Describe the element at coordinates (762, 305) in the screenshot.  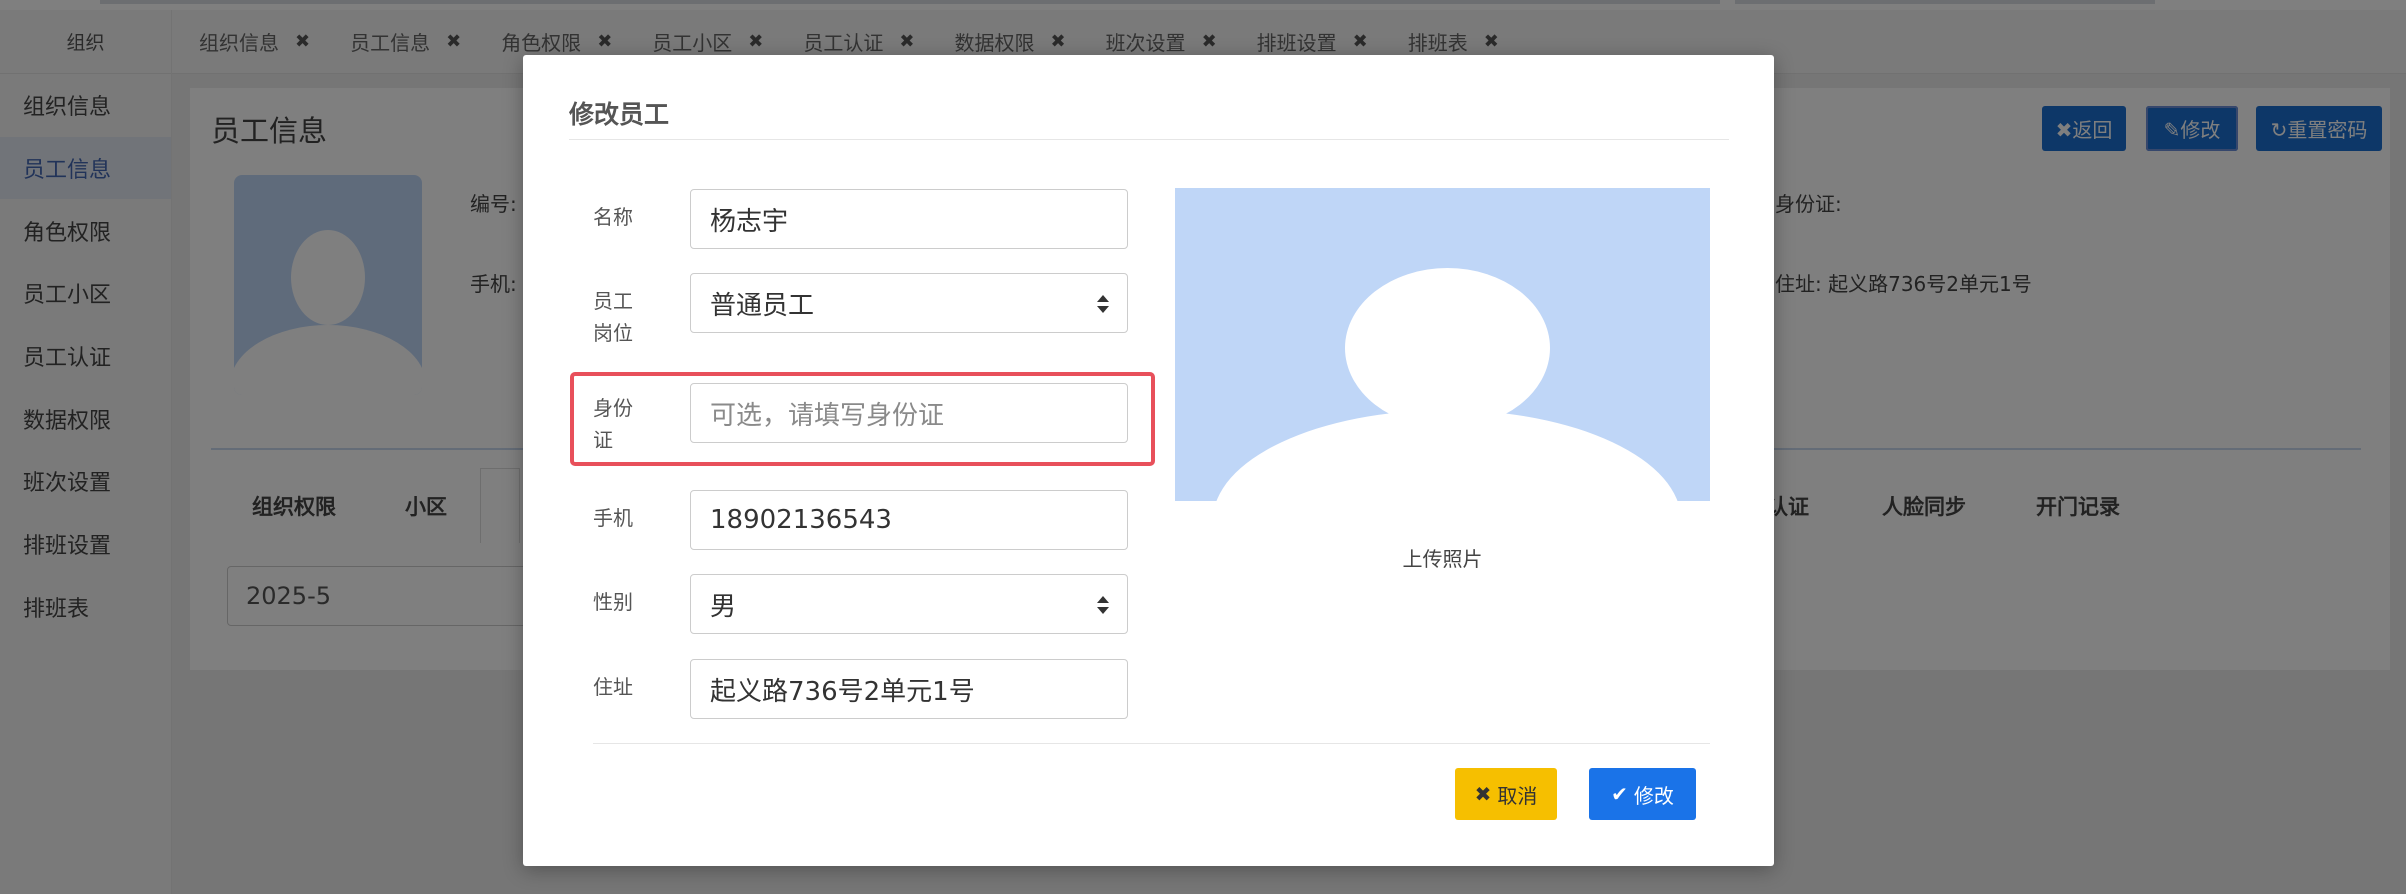
I see `position-select-value: 普通员工` at that location.